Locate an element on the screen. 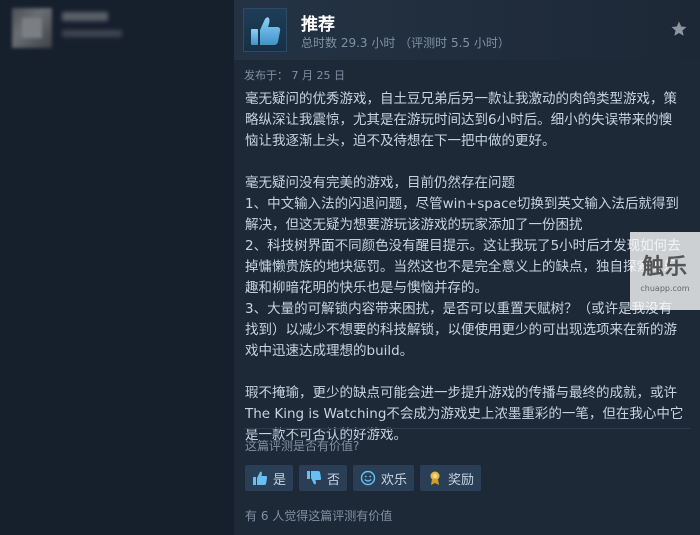 Image resolution: width=700 pixels, height=535 pixels. award-button: 奖励 is located at coordinates (451, 478).